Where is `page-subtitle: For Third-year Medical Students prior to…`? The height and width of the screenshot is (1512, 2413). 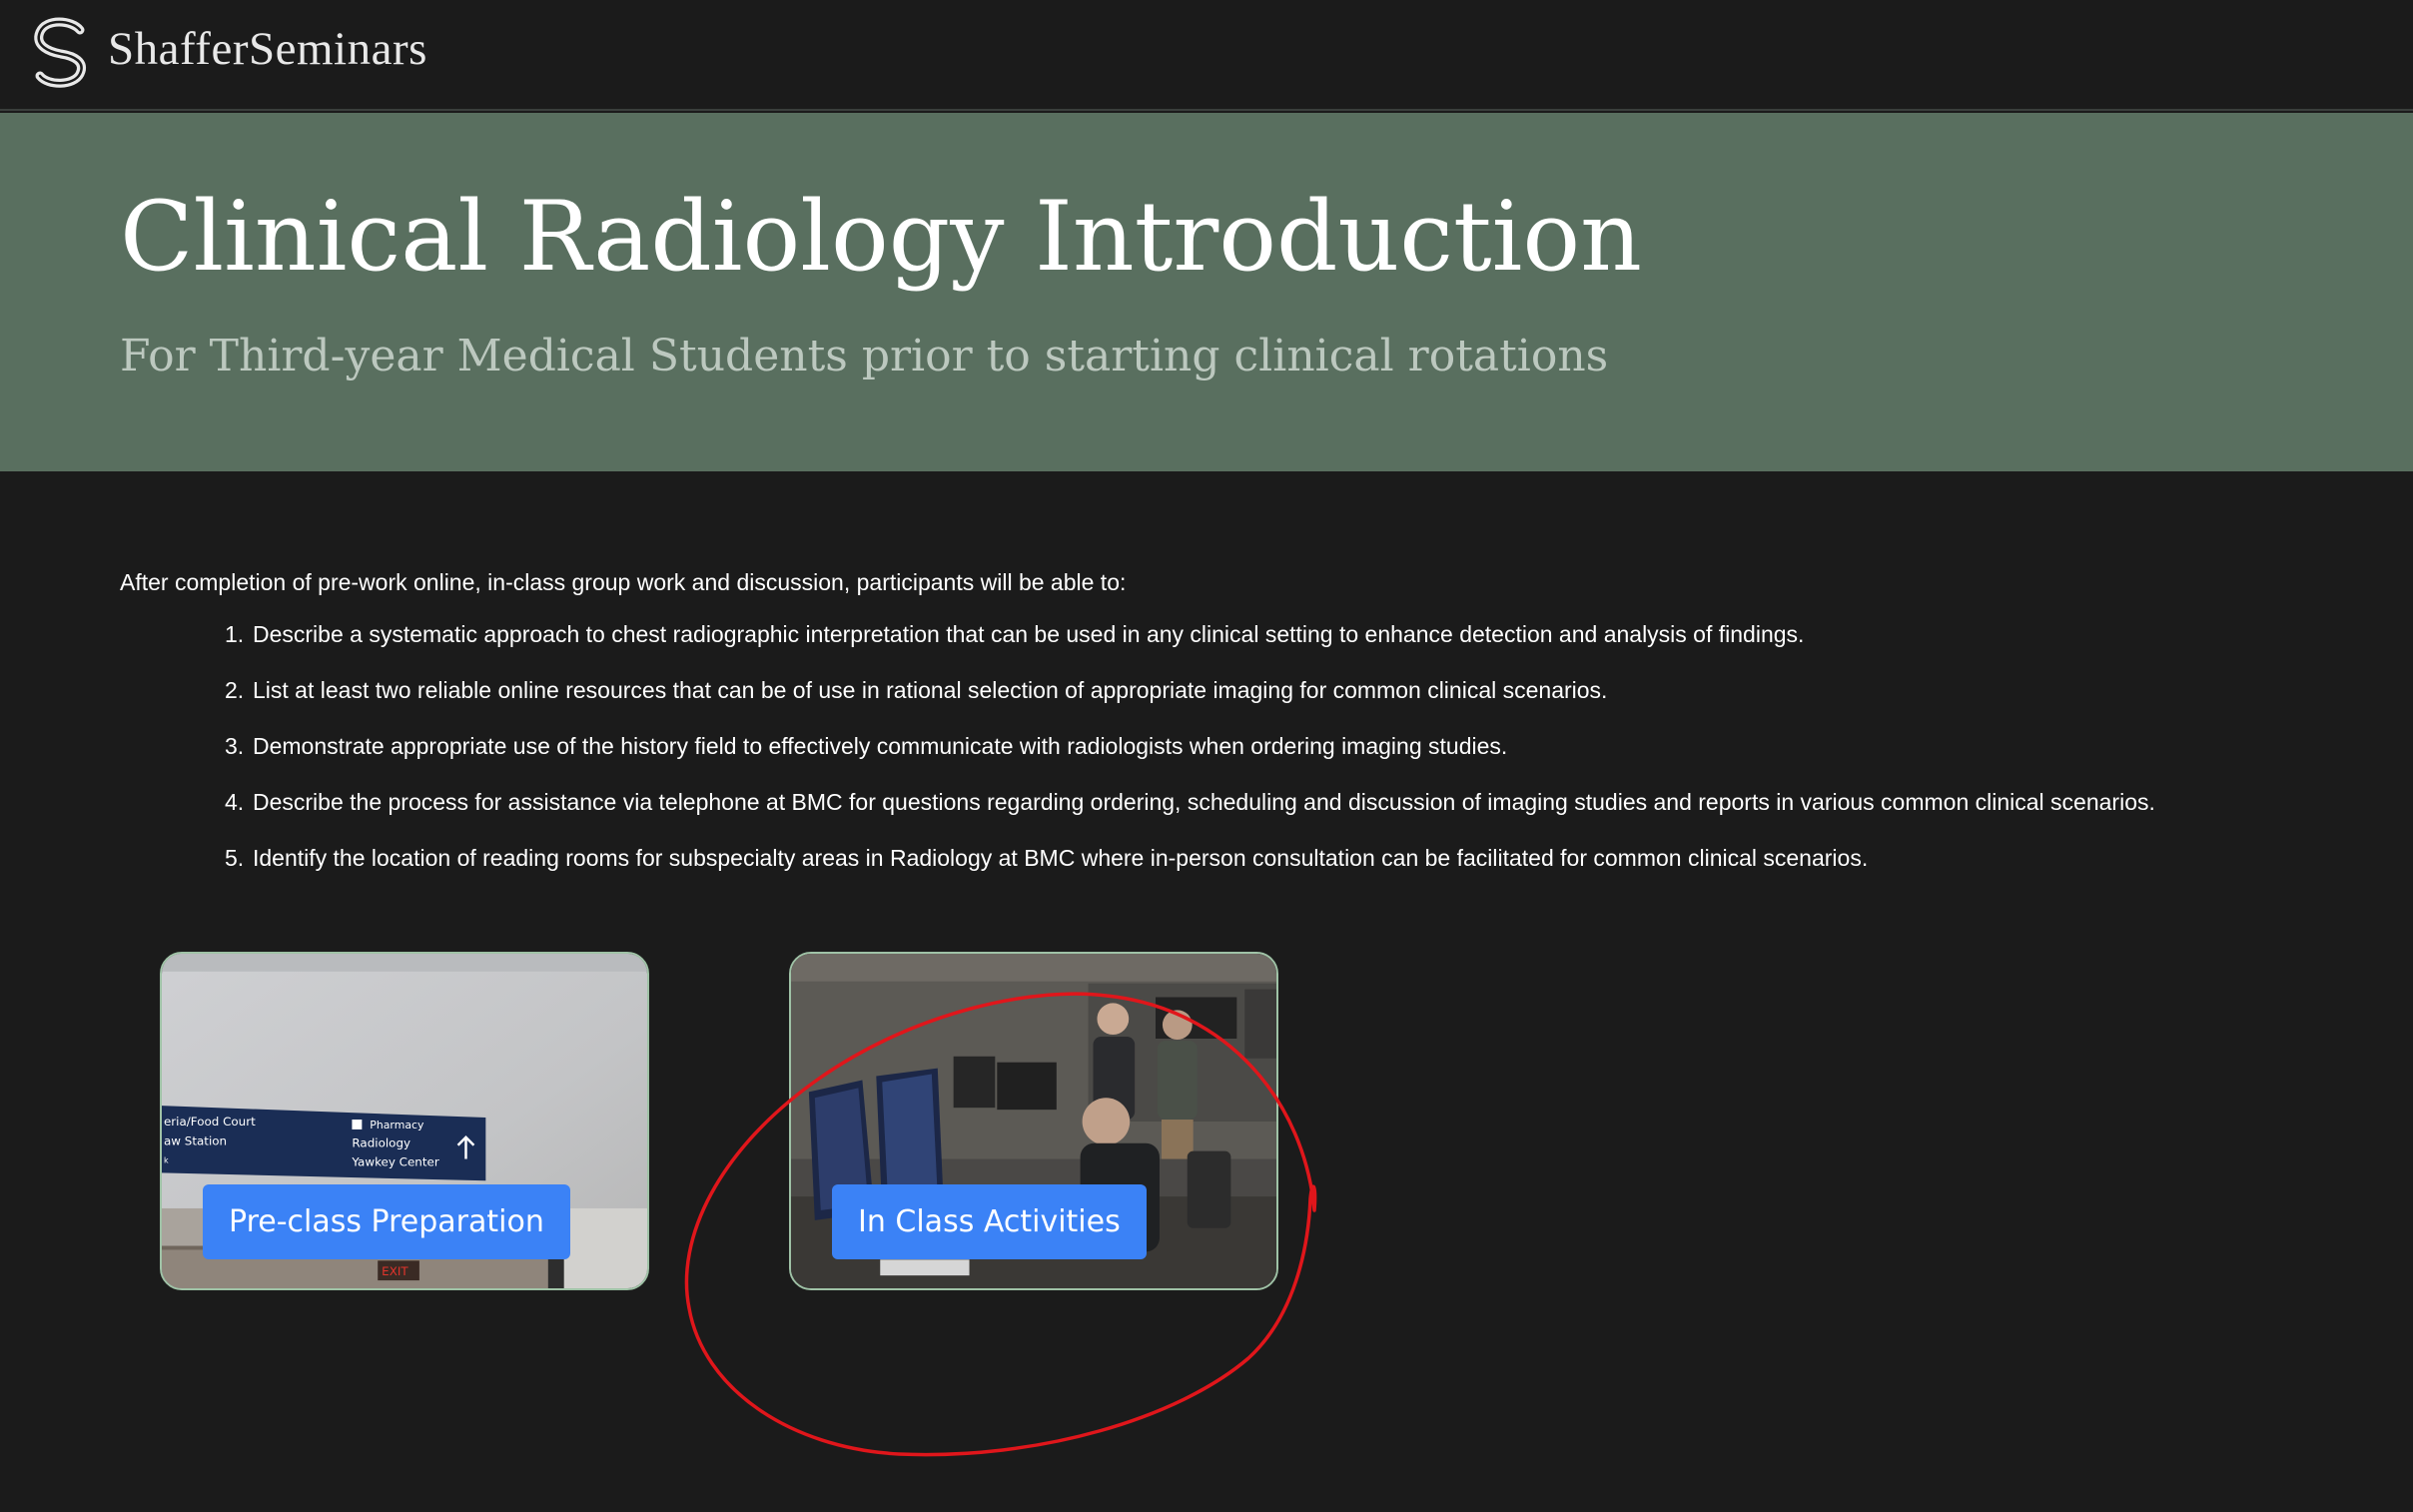
page-subtitle: For Third-year Medical Students prior to… is located at coordinates (865, 356).